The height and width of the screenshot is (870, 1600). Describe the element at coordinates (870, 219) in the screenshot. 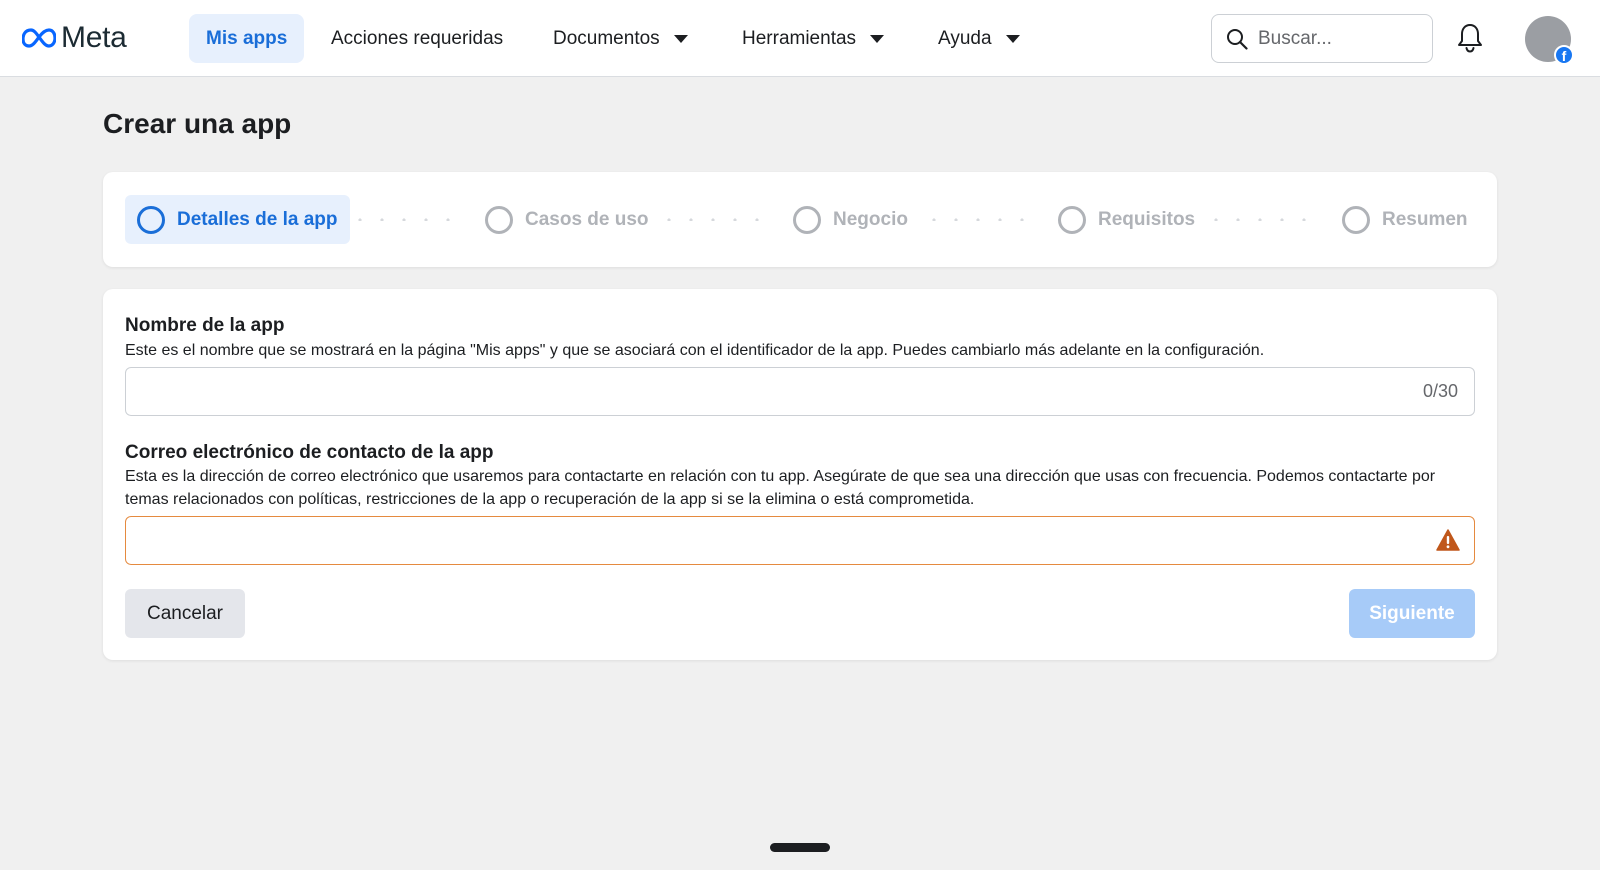

I see `step-label: Negocio` at that location.